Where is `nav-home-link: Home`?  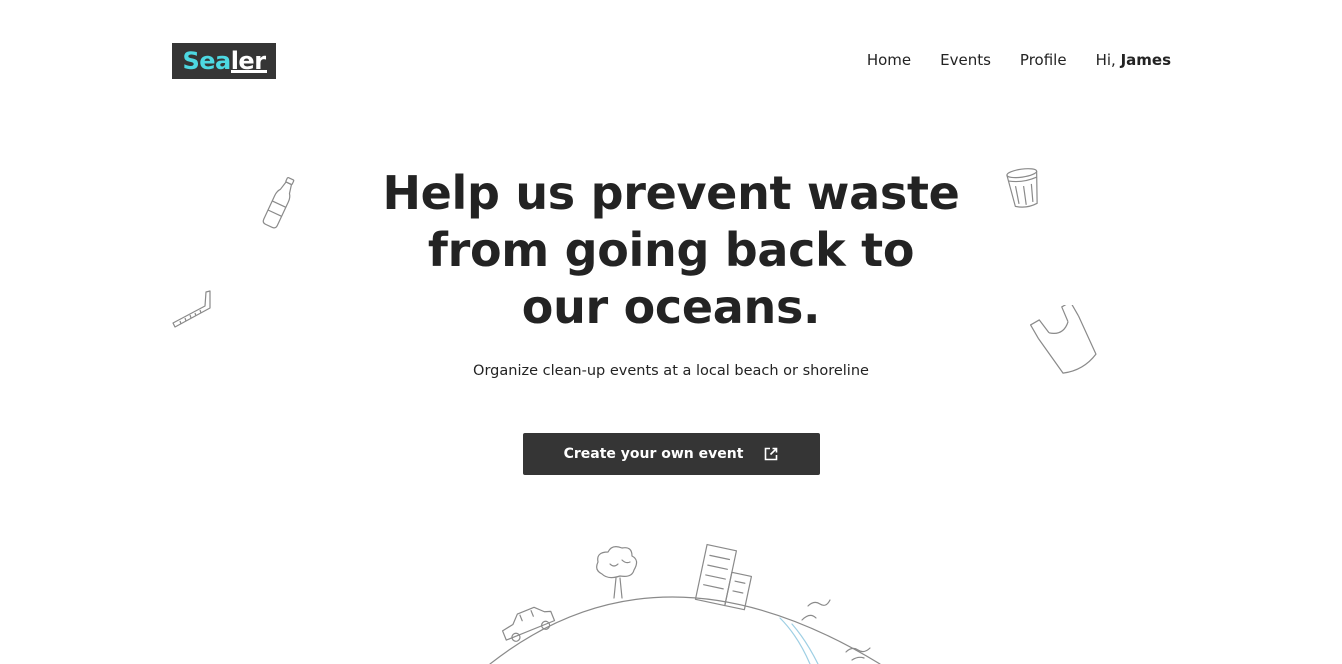 nav-home-link: Home is located at coordinates (889, 60).